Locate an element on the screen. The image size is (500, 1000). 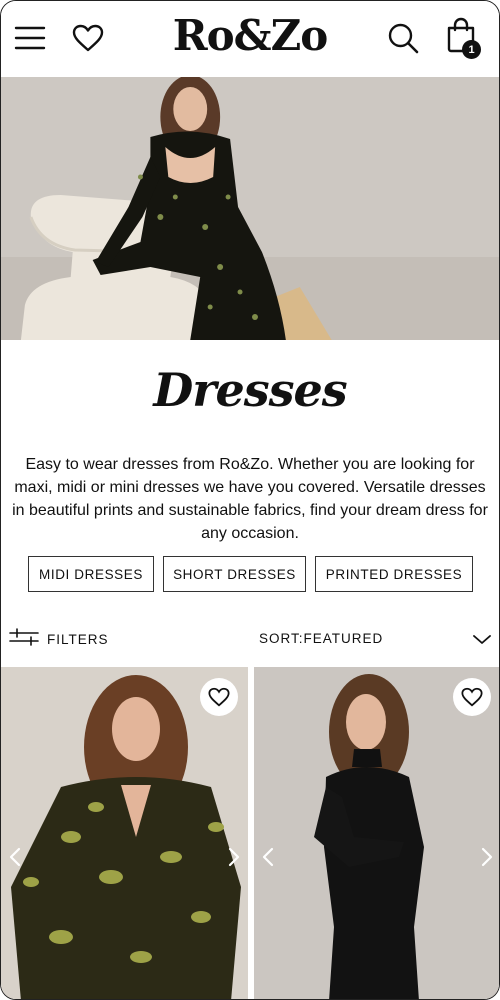
bag-count-badge: 1 is located at coordinates (471, 49).